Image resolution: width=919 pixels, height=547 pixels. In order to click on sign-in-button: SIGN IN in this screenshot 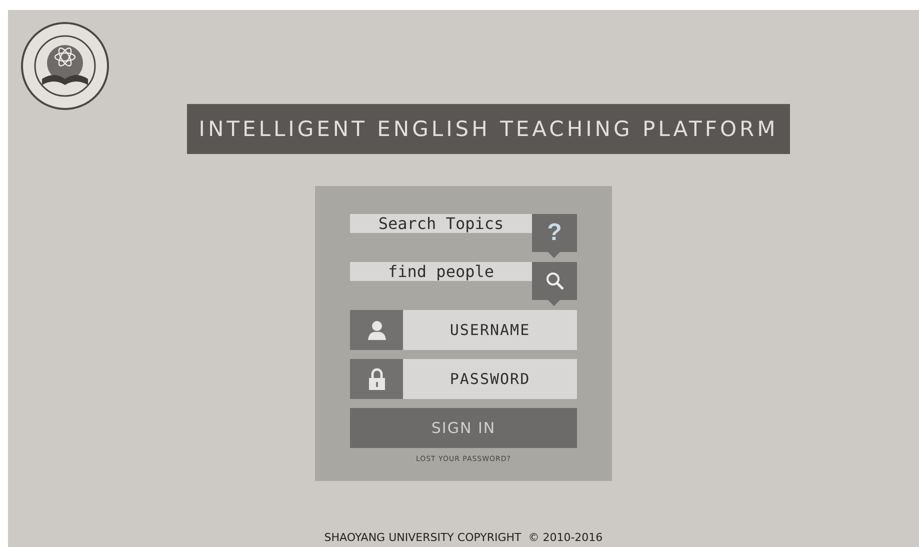, I will do `click(463, 428)`.